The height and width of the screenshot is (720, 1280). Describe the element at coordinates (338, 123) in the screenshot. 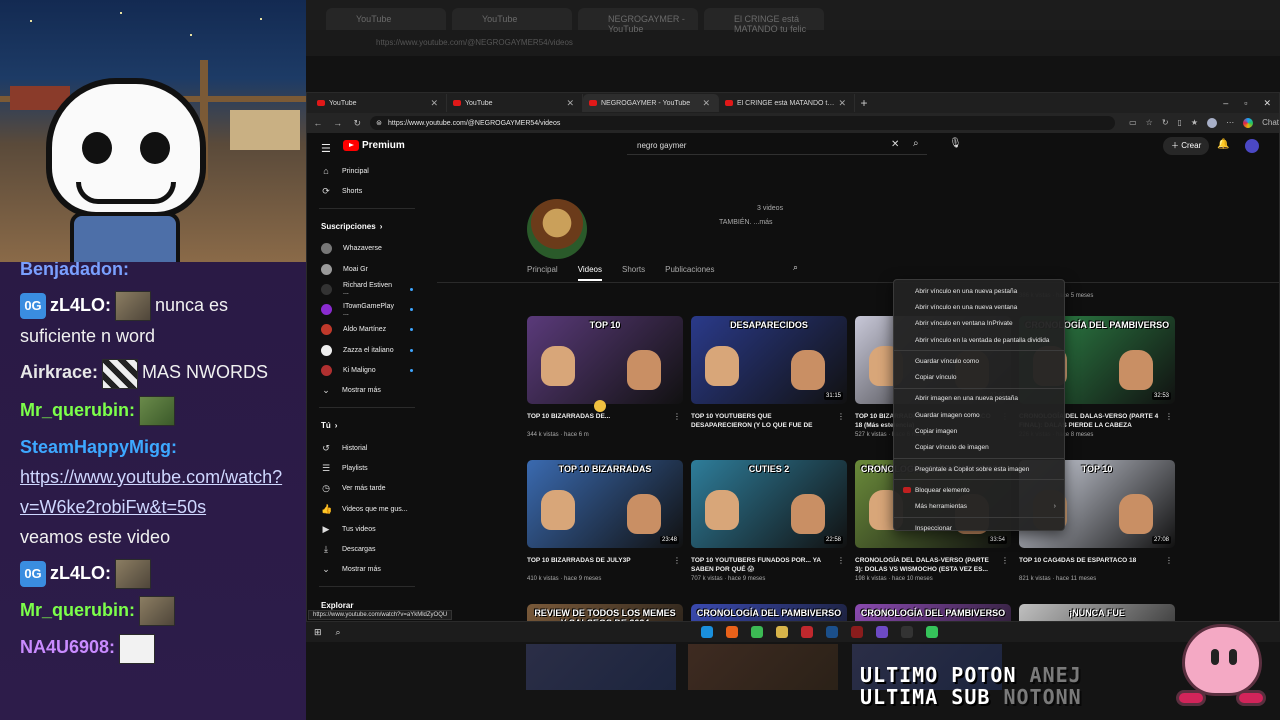

I see `forward-icon: →` at that location.